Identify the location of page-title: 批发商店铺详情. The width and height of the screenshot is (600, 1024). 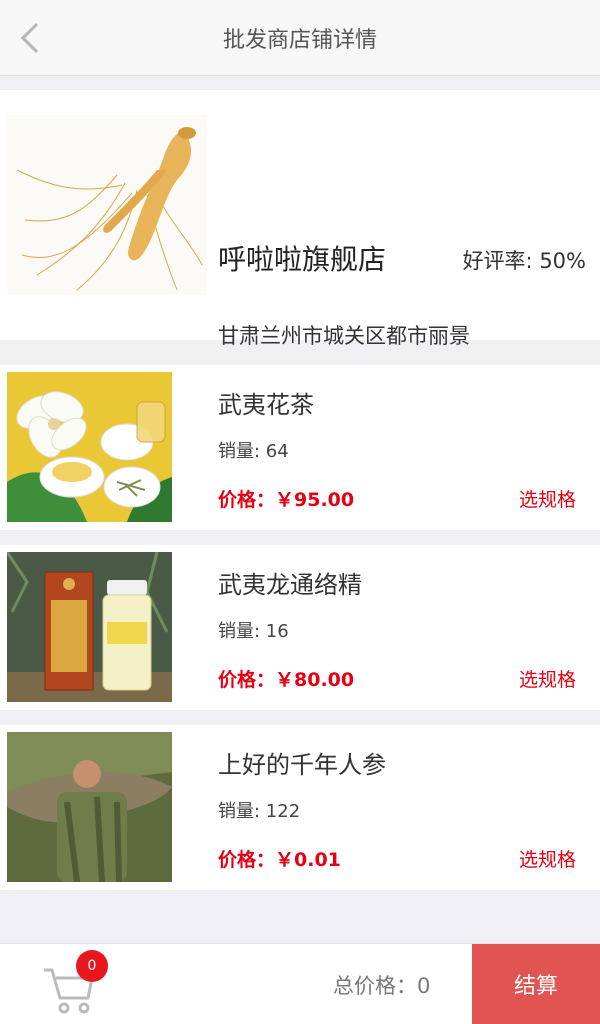
(299, 40).